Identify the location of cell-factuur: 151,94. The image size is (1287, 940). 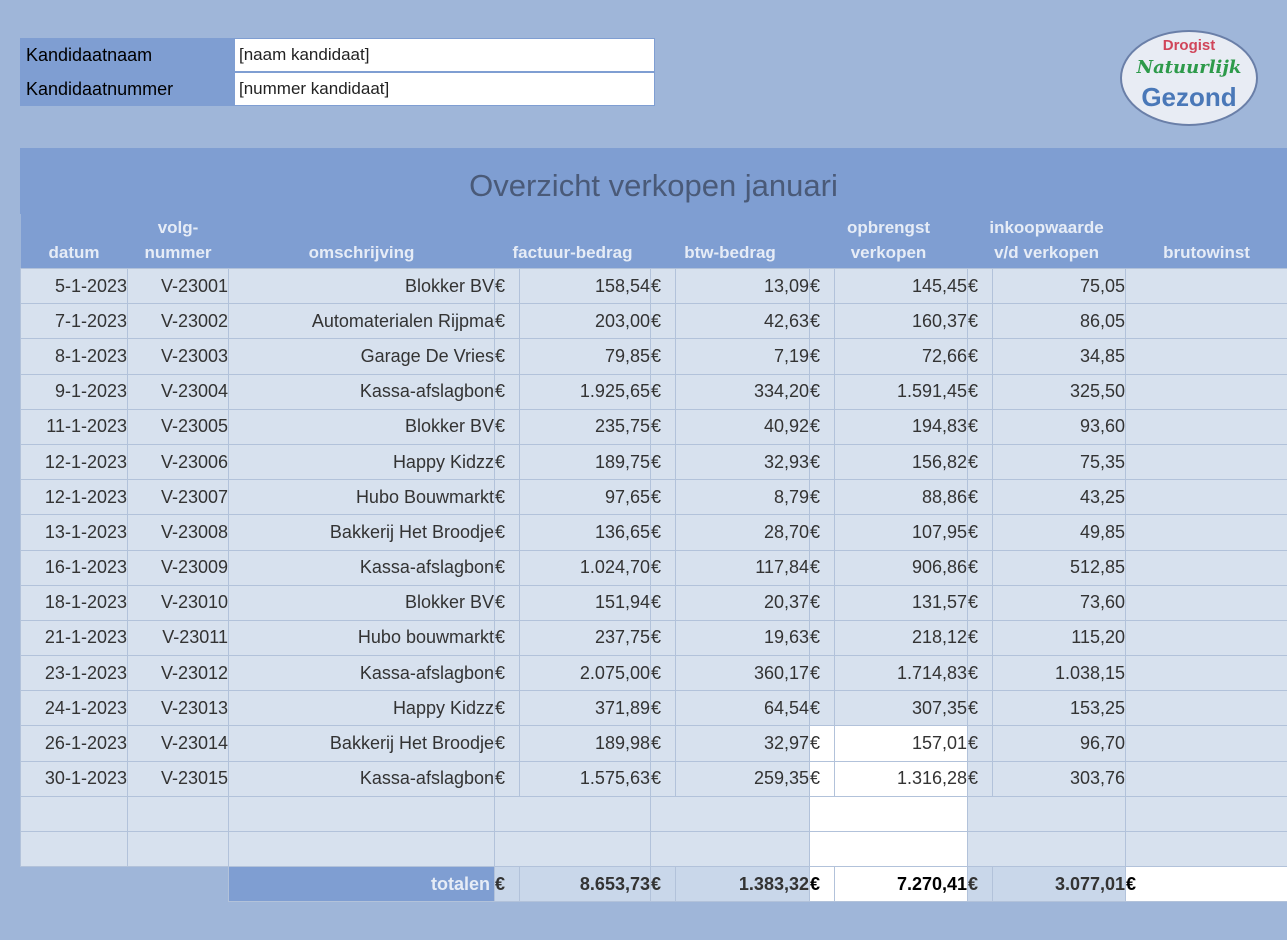
(585, 602).